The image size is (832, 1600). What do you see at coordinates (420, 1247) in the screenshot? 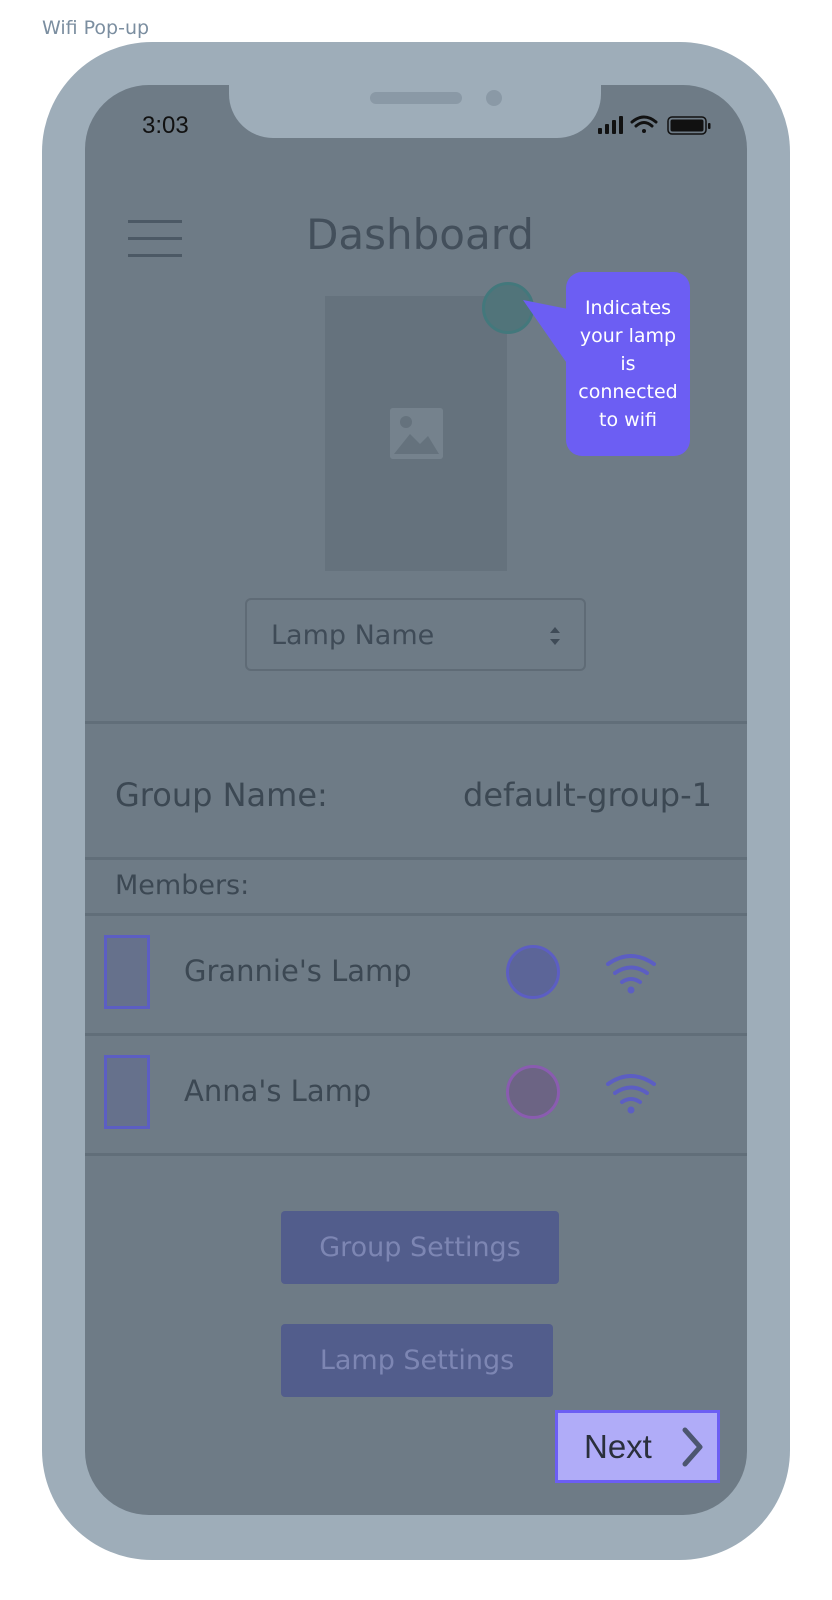
I see `group-settings-button: Group Settings` at bounding box center [420, 1247].